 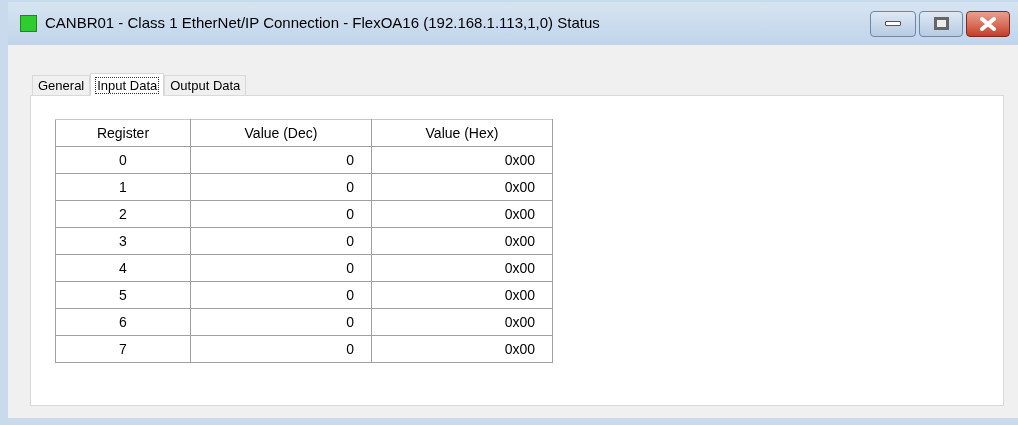 I want to click on maximize-button, so click(x=941, y=23).